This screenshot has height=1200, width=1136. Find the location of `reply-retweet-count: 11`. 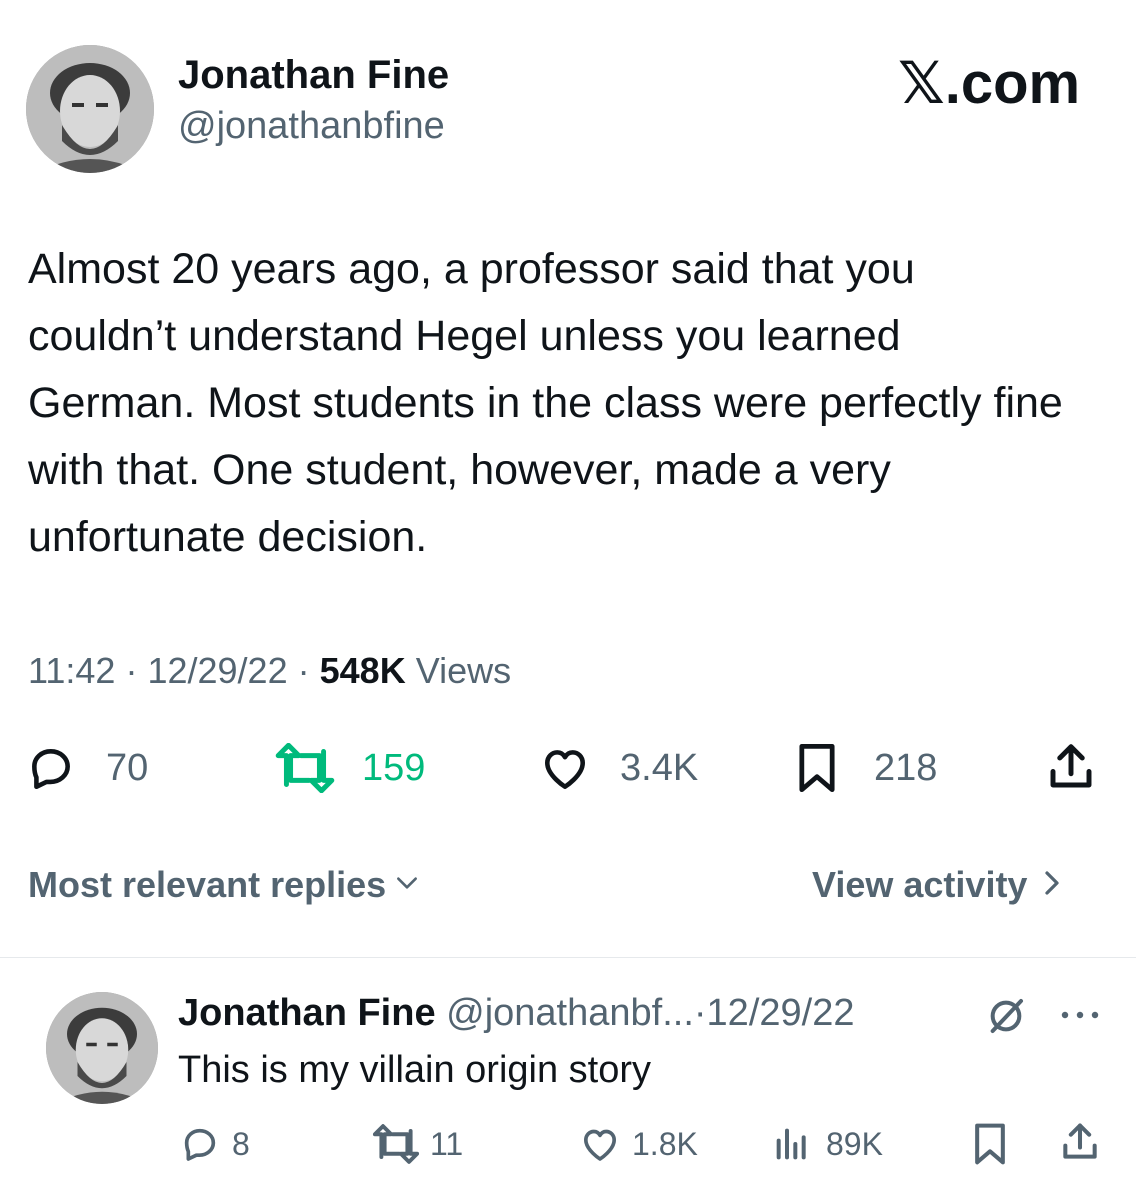

reply-retweet-count: 11 is located at coordinates (447, 1143).